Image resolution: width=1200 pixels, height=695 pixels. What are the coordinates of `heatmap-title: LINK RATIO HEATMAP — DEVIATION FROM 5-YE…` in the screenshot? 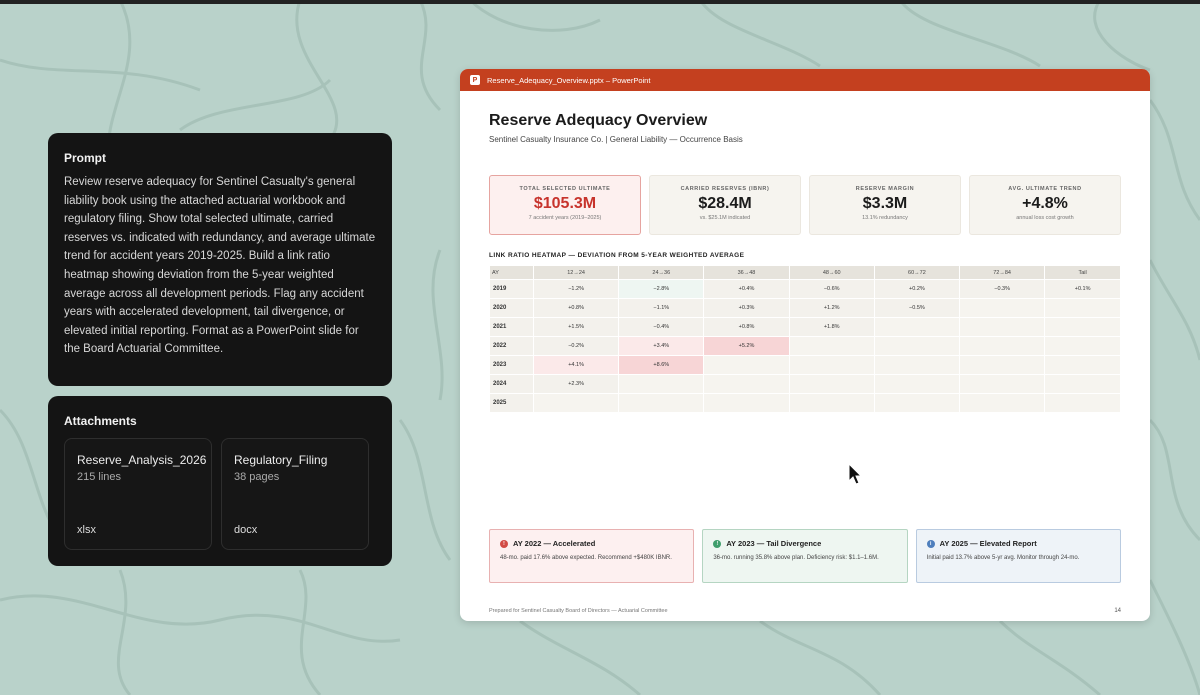 It's located at (617, 255).